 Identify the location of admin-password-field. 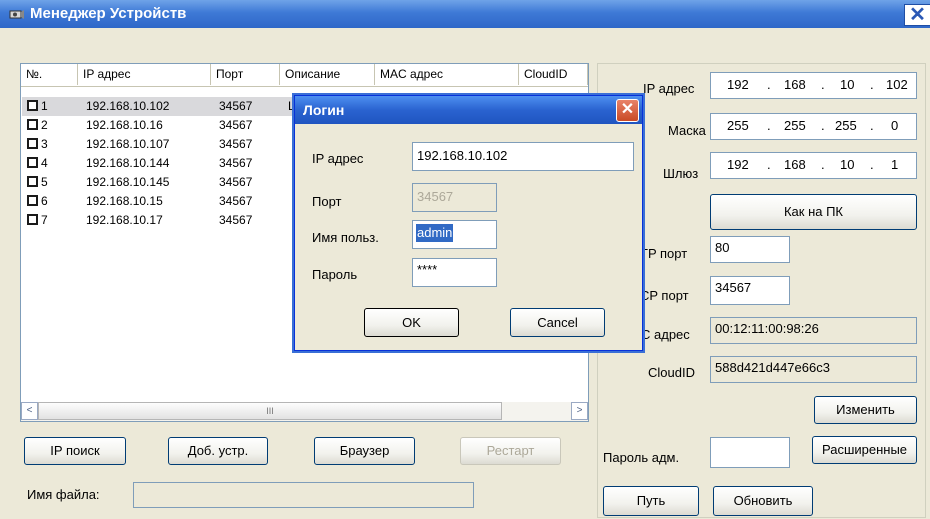
(750, 452).